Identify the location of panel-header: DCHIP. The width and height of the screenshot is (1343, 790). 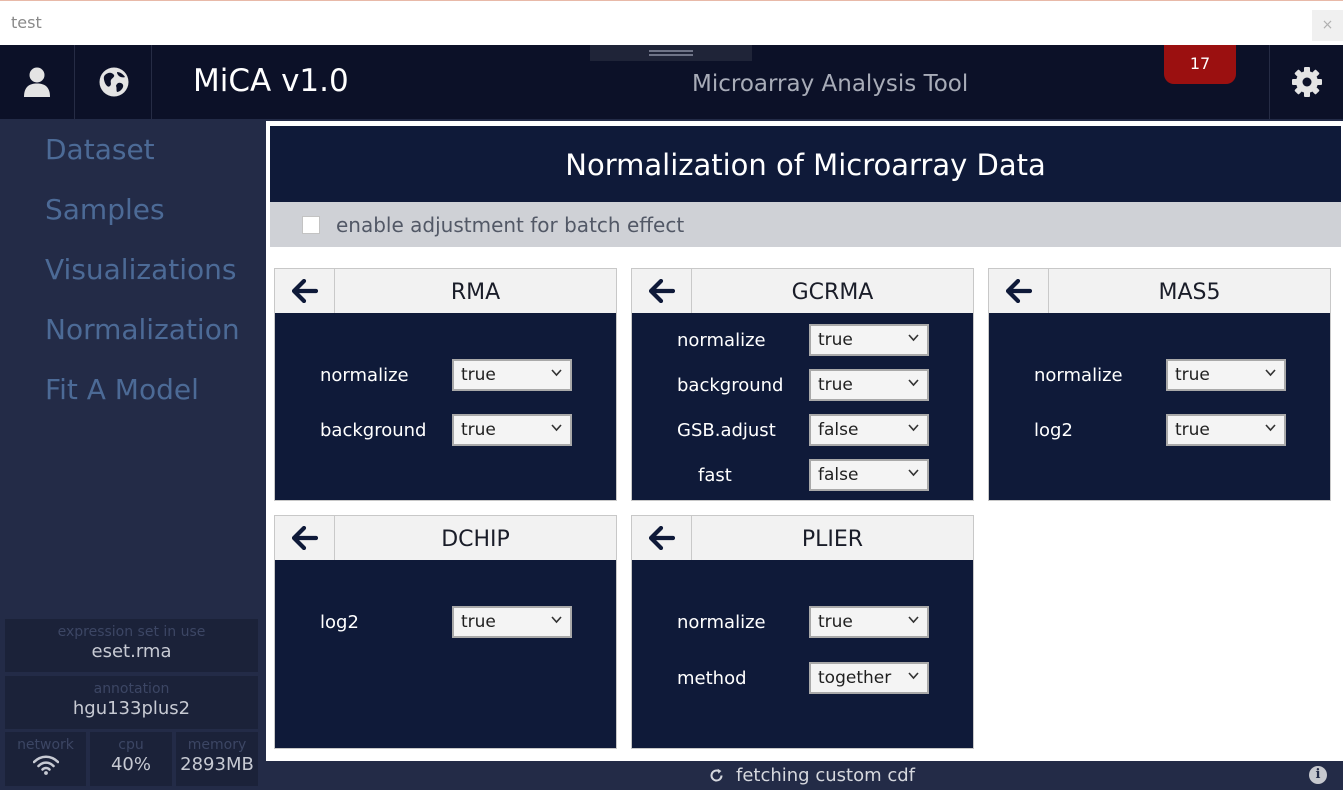
(445, 538).